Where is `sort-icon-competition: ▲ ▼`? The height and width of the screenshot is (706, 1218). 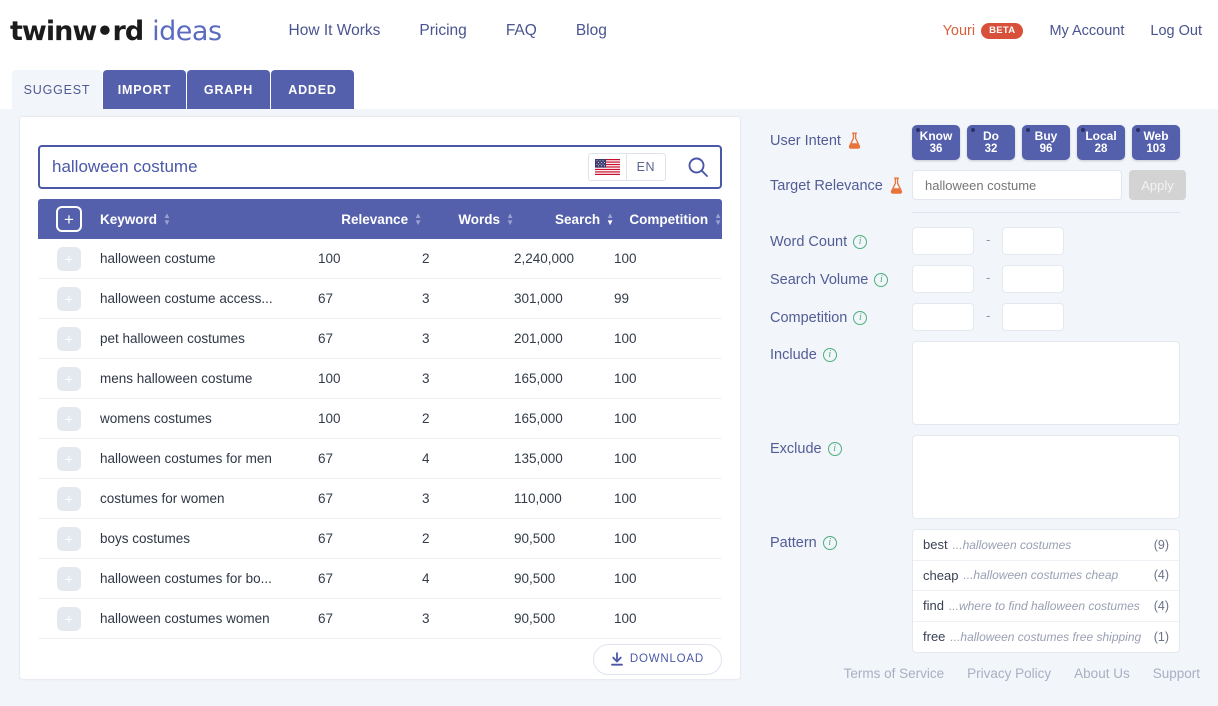 sort-icon-competition: ▲ ▼ is located at coordinates (718, 219).